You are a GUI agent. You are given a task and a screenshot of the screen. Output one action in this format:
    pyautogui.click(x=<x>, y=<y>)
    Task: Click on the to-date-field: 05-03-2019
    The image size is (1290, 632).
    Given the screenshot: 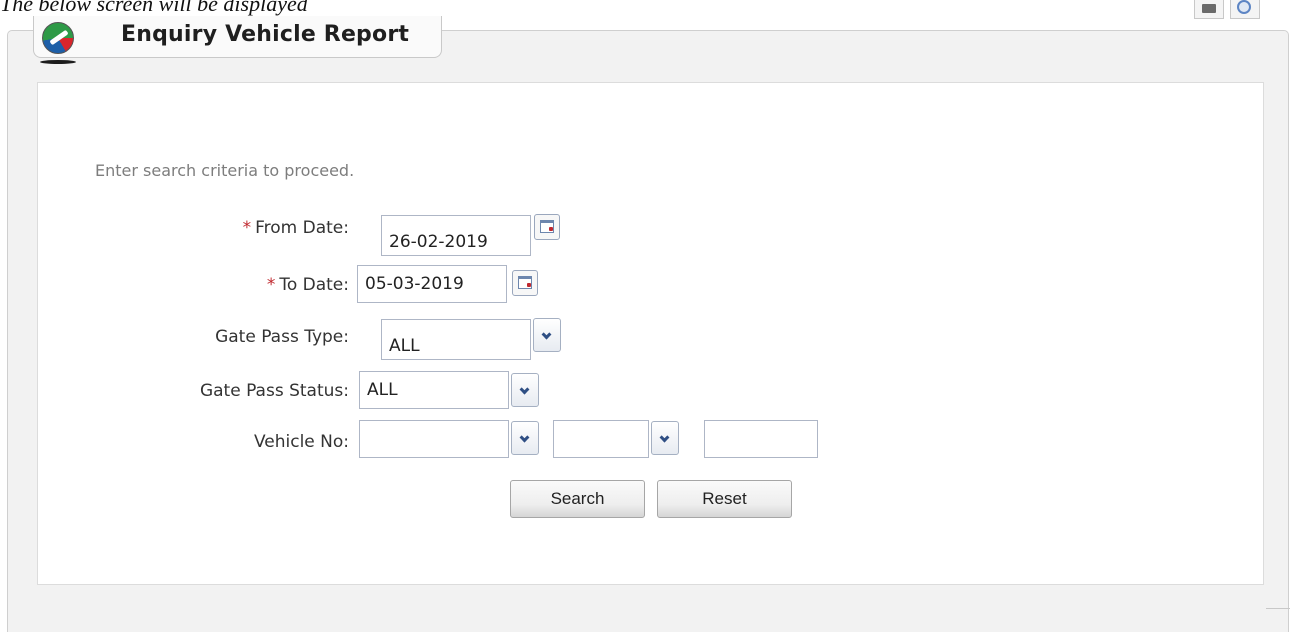 What is the action you would take?
    pyautogui.click(x=432, y=284)
    